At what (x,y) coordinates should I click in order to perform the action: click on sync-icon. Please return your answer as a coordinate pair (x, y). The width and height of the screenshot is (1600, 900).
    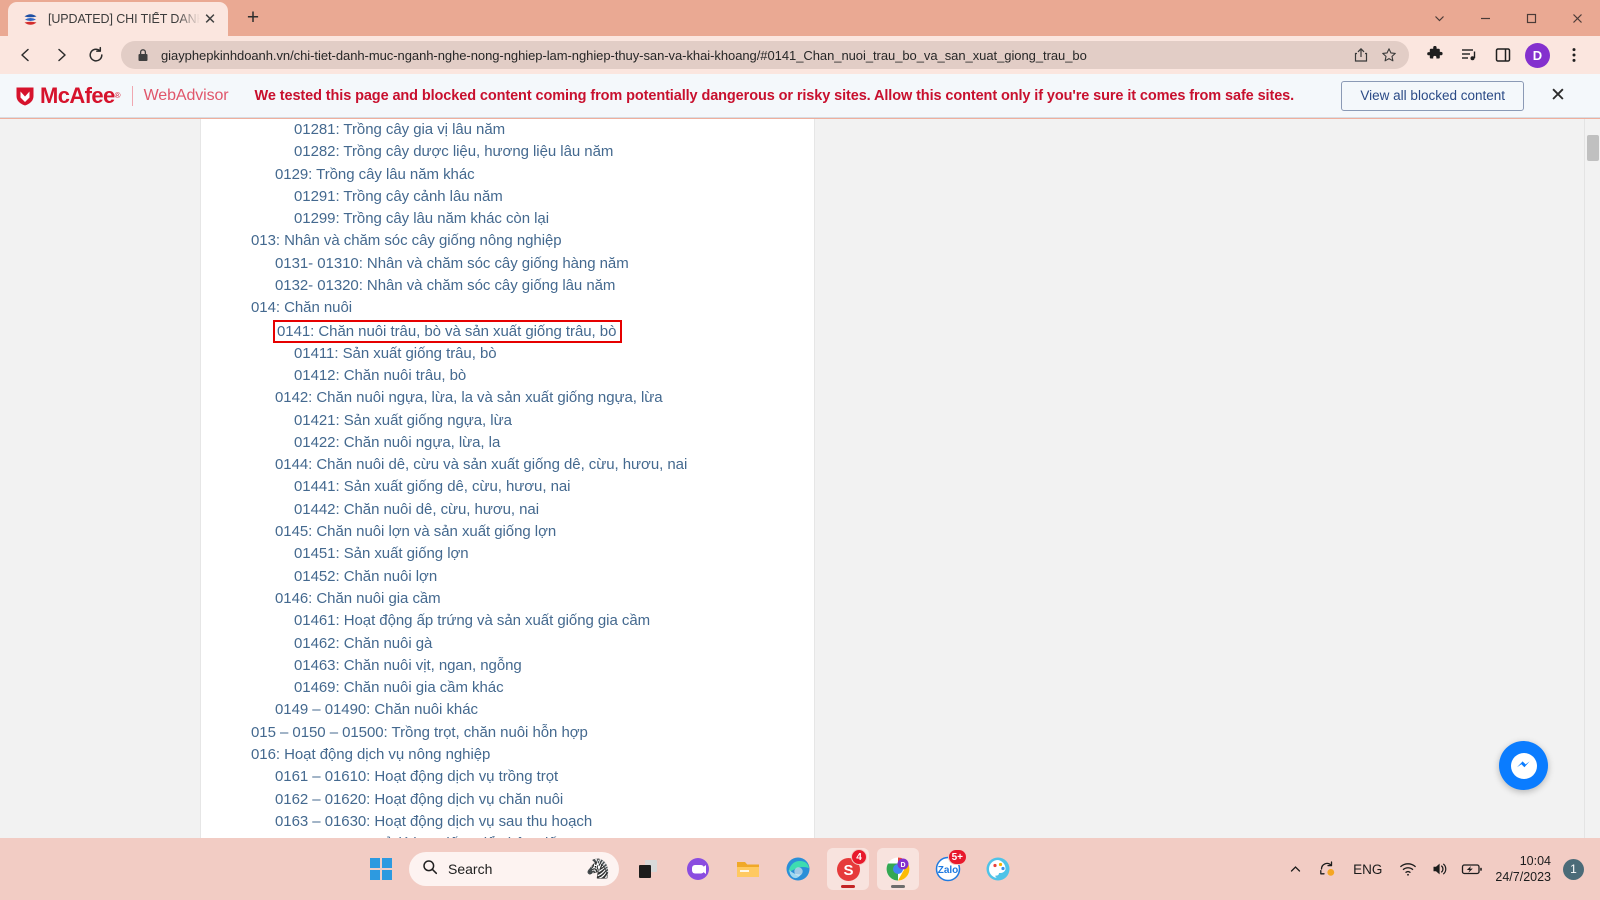
    Looking at the image, I should click on (1327, 869).